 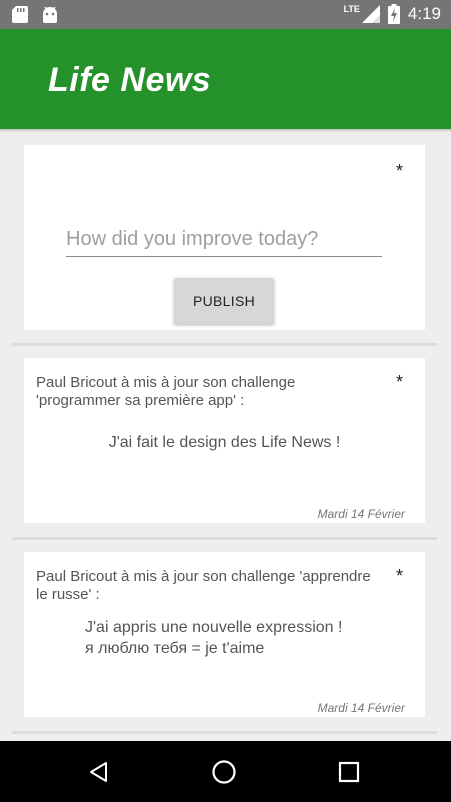 What do you see at coordinates (351, 9) in the screenshot?
I see `network-type-label: LTE` at bounding box center [351, 9].